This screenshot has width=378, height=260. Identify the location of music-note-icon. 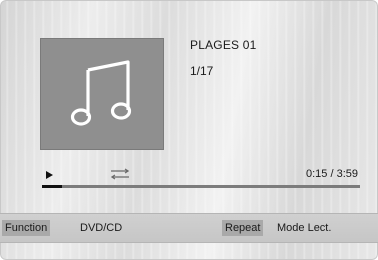
(101, 93).